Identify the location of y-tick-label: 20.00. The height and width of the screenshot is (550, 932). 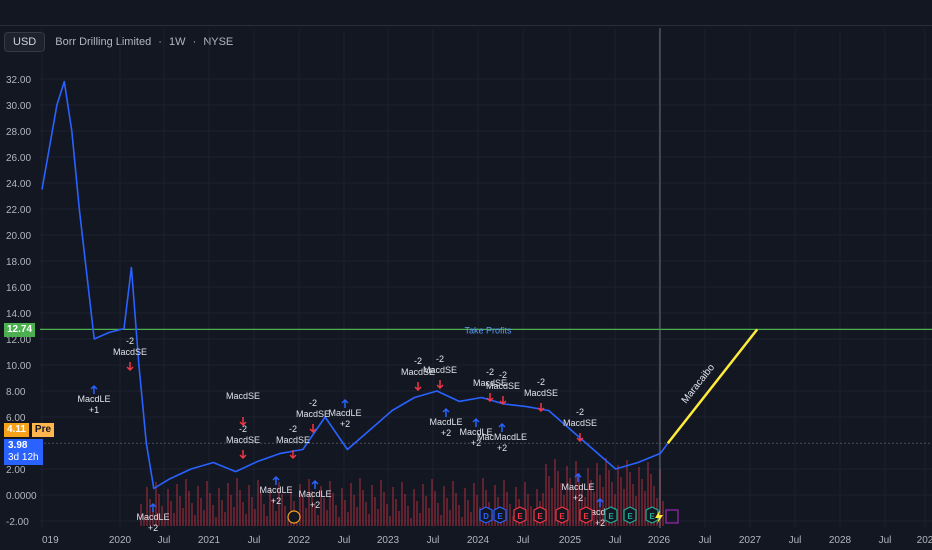
(18, 236).